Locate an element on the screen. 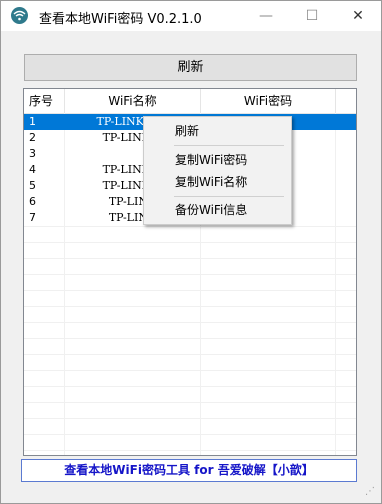 This screenshot has width=382, height=504. column-header-name: WiFi名称 is located at coordinates (132, 101).